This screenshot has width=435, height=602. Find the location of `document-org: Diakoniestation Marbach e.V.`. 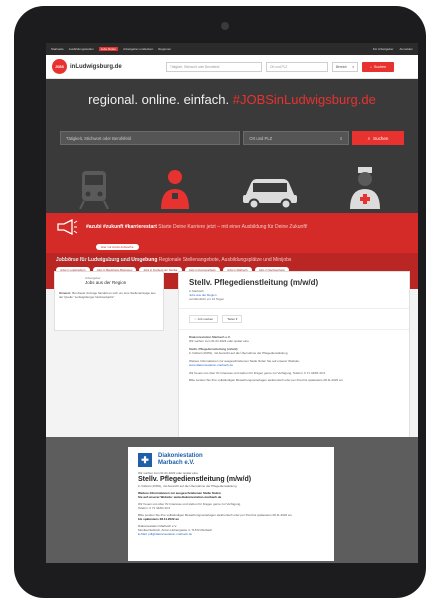

document-org: Diakoniestation Marbach e.V. is located at coordinates (180, 459).